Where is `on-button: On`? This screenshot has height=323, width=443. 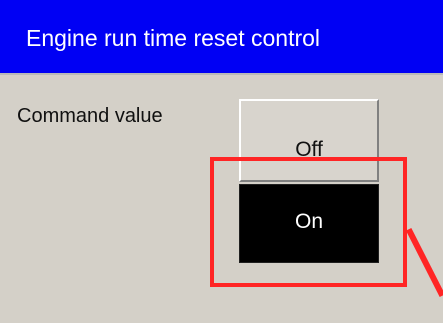 on-button: On is located at coordinates (309, 223).